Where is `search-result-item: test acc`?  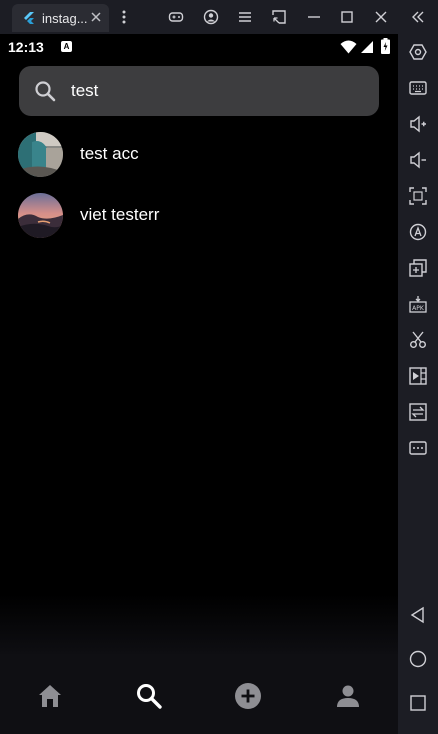
search-result-item: test acc is located at coordinates (203, 154).